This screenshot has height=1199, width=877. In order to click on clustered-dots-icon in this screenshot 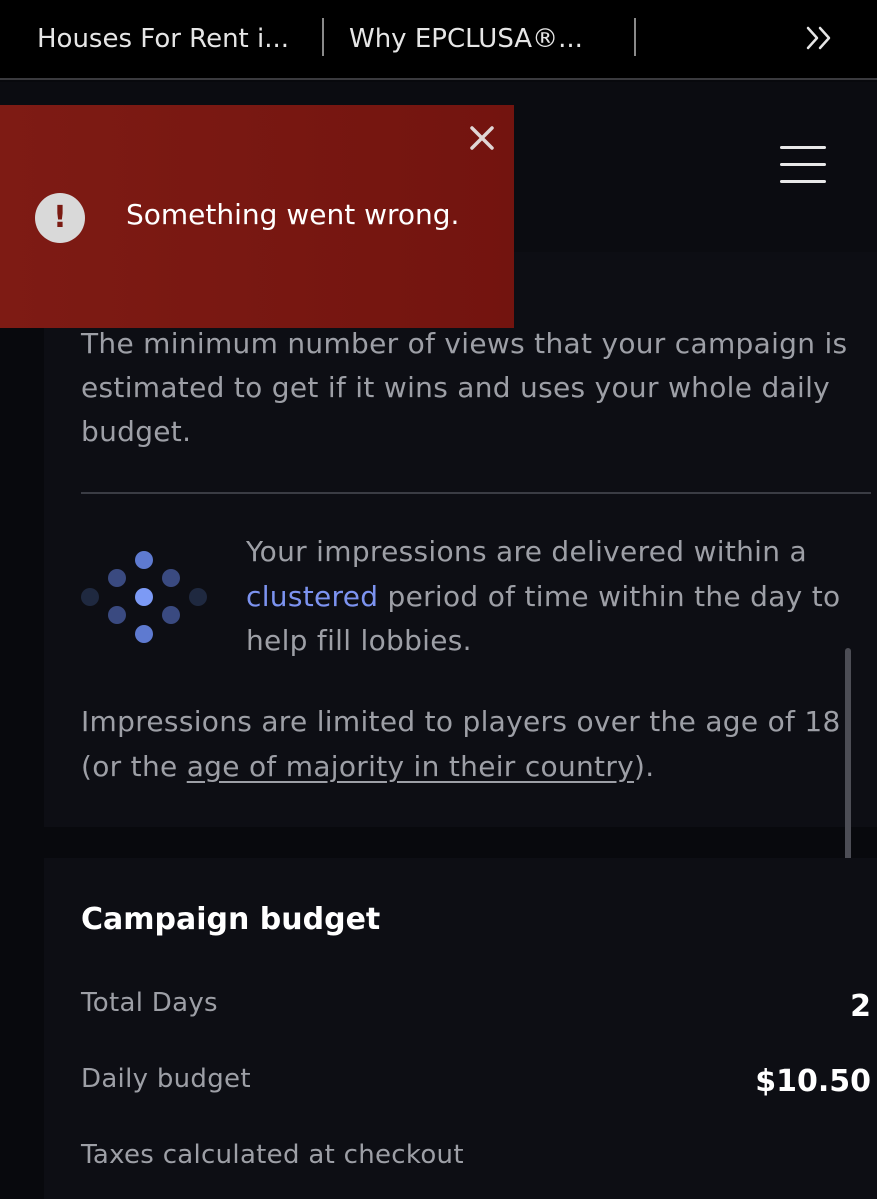, I will do `click(144, 597)`.